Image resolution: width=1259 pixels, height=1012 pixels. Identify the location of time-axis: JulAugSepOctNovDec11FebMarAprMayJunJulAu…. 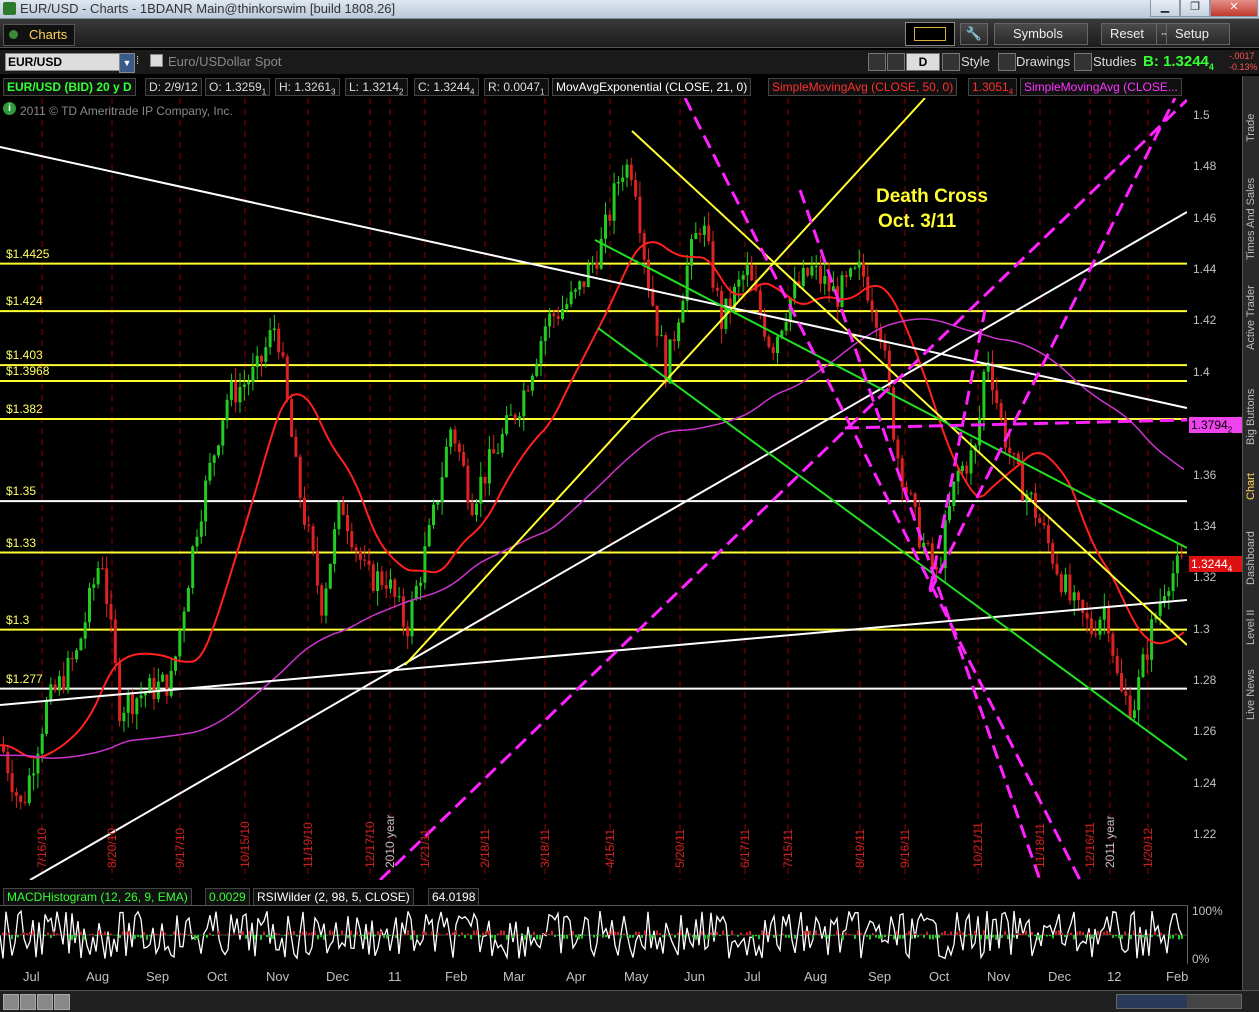
(593, 976).